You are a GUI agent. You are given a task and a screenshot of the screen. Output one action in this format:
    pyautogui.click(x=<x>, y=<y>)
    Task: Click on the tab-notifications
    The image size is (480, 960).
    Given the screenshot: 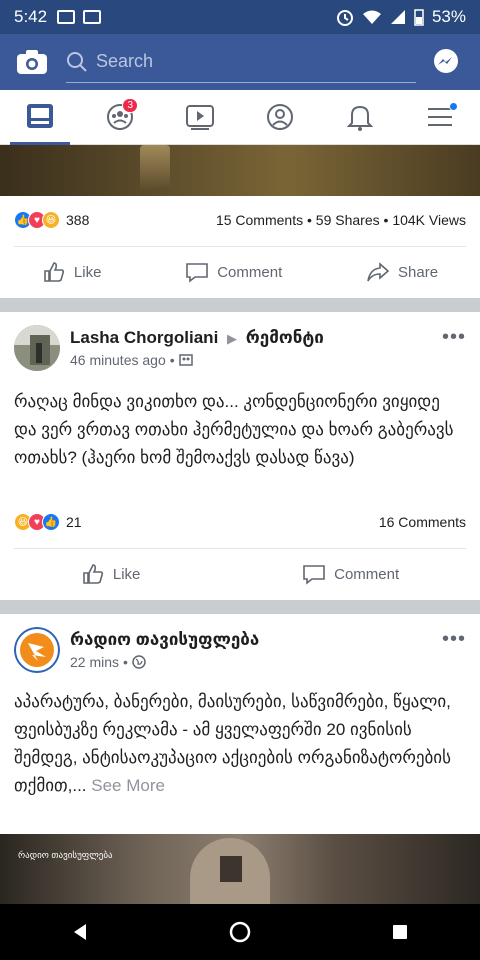 What is the action you would take?
    pyautogui.click(x=360, y=117)
    